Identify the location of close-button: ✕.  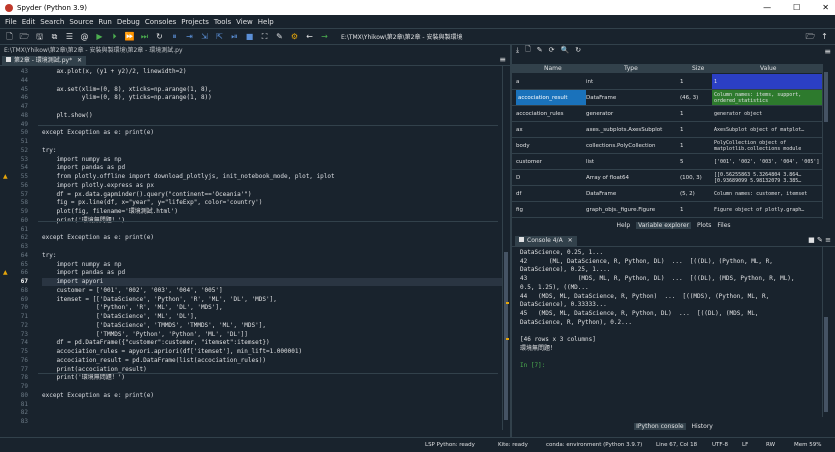
(825, 7).